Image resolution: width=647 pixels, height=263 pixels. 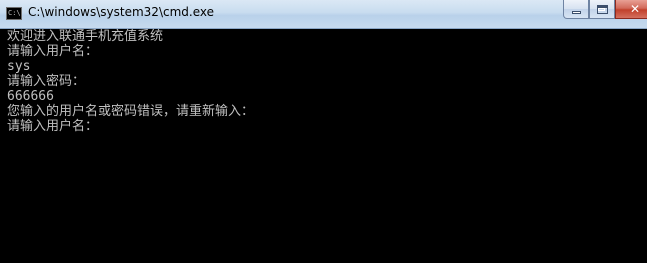 I want to click on title-bar: C:\ C:\windows\system32\cmd.exe ✕, so click(x=323, y=14).